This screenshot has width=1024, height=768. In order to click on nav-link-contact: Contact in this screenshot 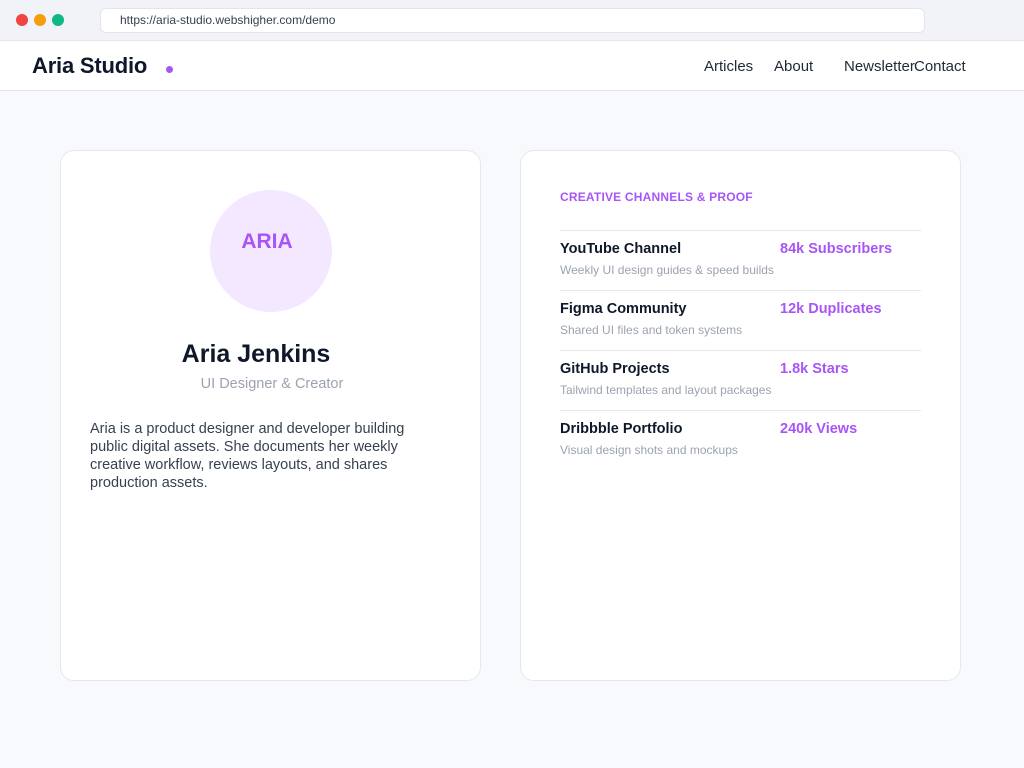, I will do `click(940, 66)`.